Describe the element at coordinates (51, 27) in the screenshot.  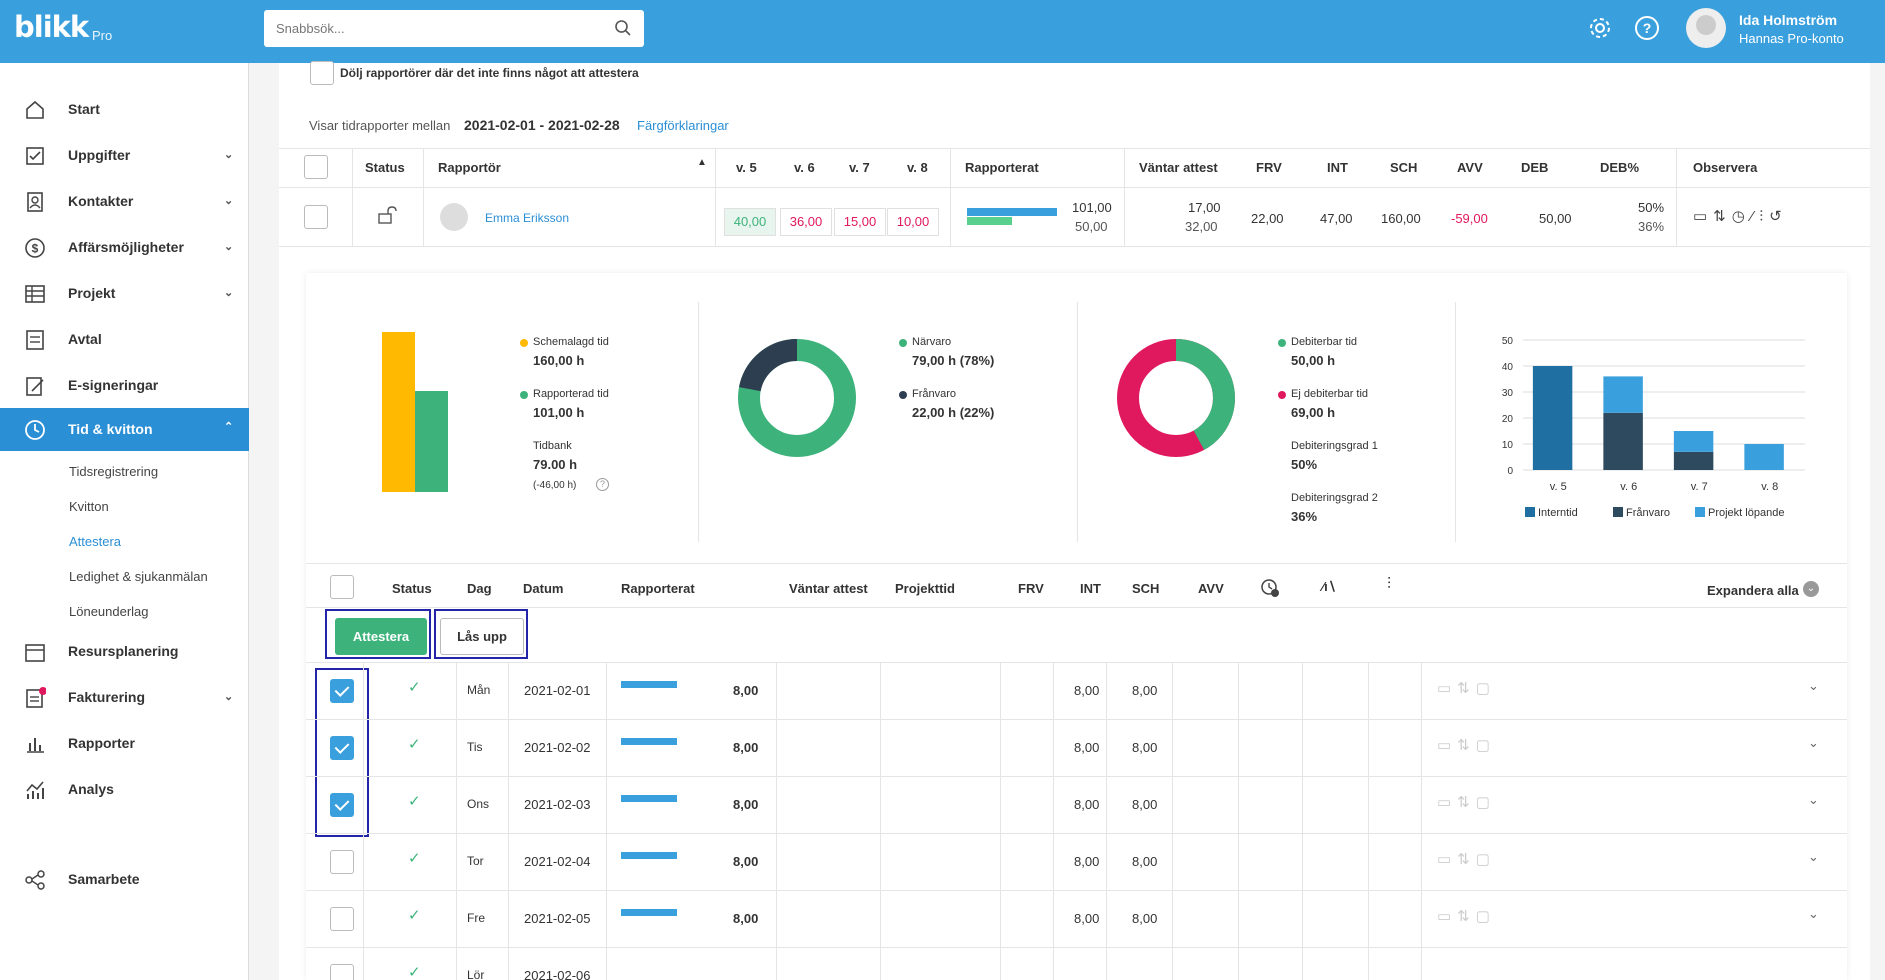
I see `logo: blikk` at that location.